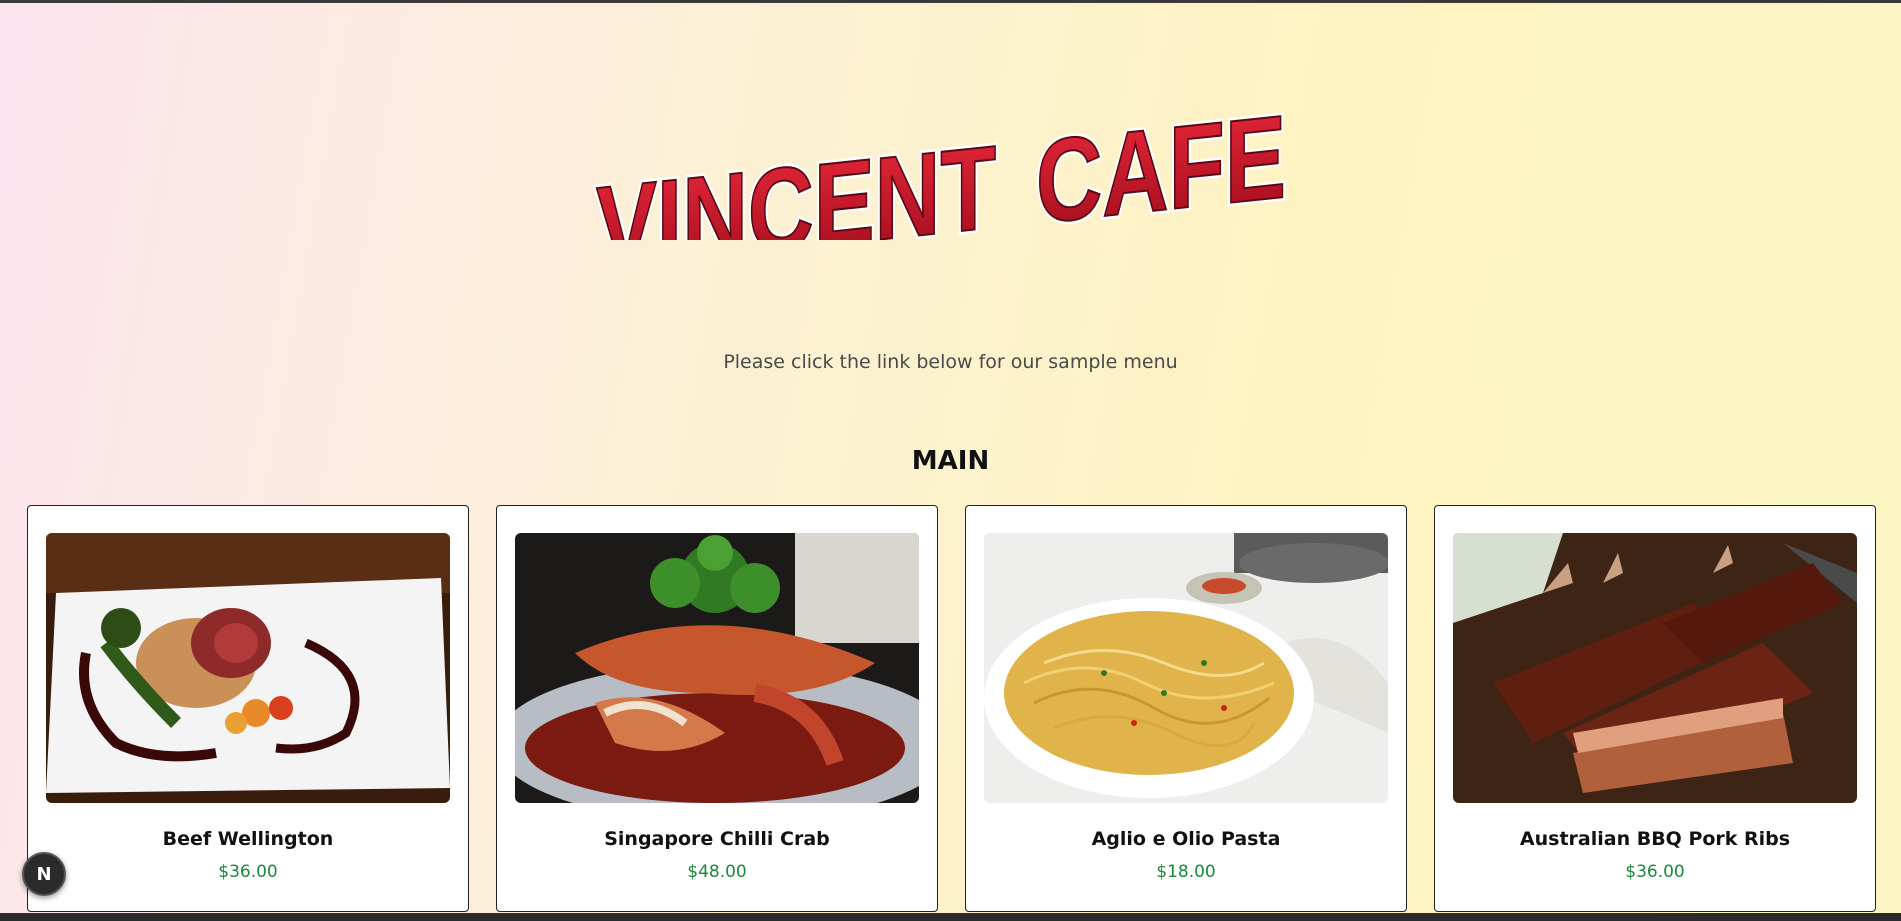 Image resolution: width=1901 pixels, height=921 pixels. Describe the element at coordinates (717, 839) in the screenshot. I see `menu-item-name: Singapore Chilli Crab` at that location.